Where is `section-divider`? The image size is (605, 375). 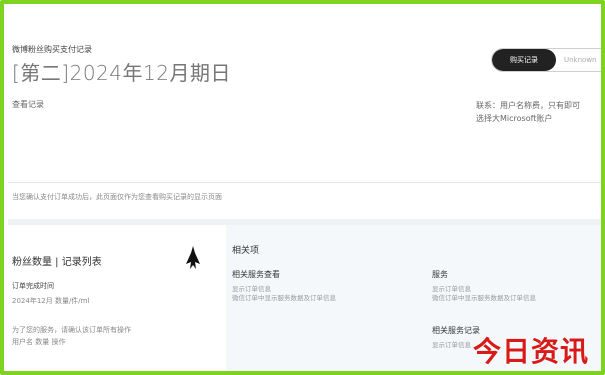
section-divider is located at coordinates (304, 182).